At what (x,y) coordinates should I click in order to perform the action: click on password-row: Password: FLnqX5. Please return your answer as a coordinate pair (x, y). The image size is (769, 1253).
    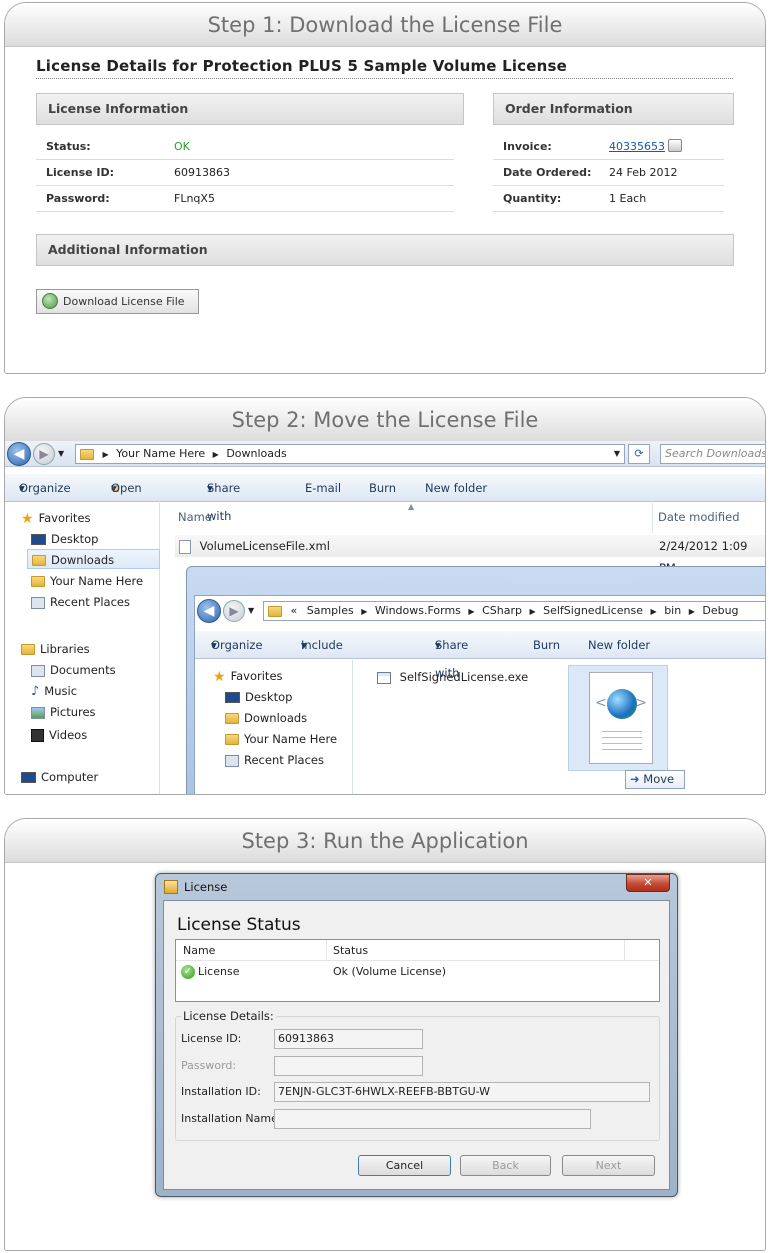
    Looking at the image, I should click on (245, 199).